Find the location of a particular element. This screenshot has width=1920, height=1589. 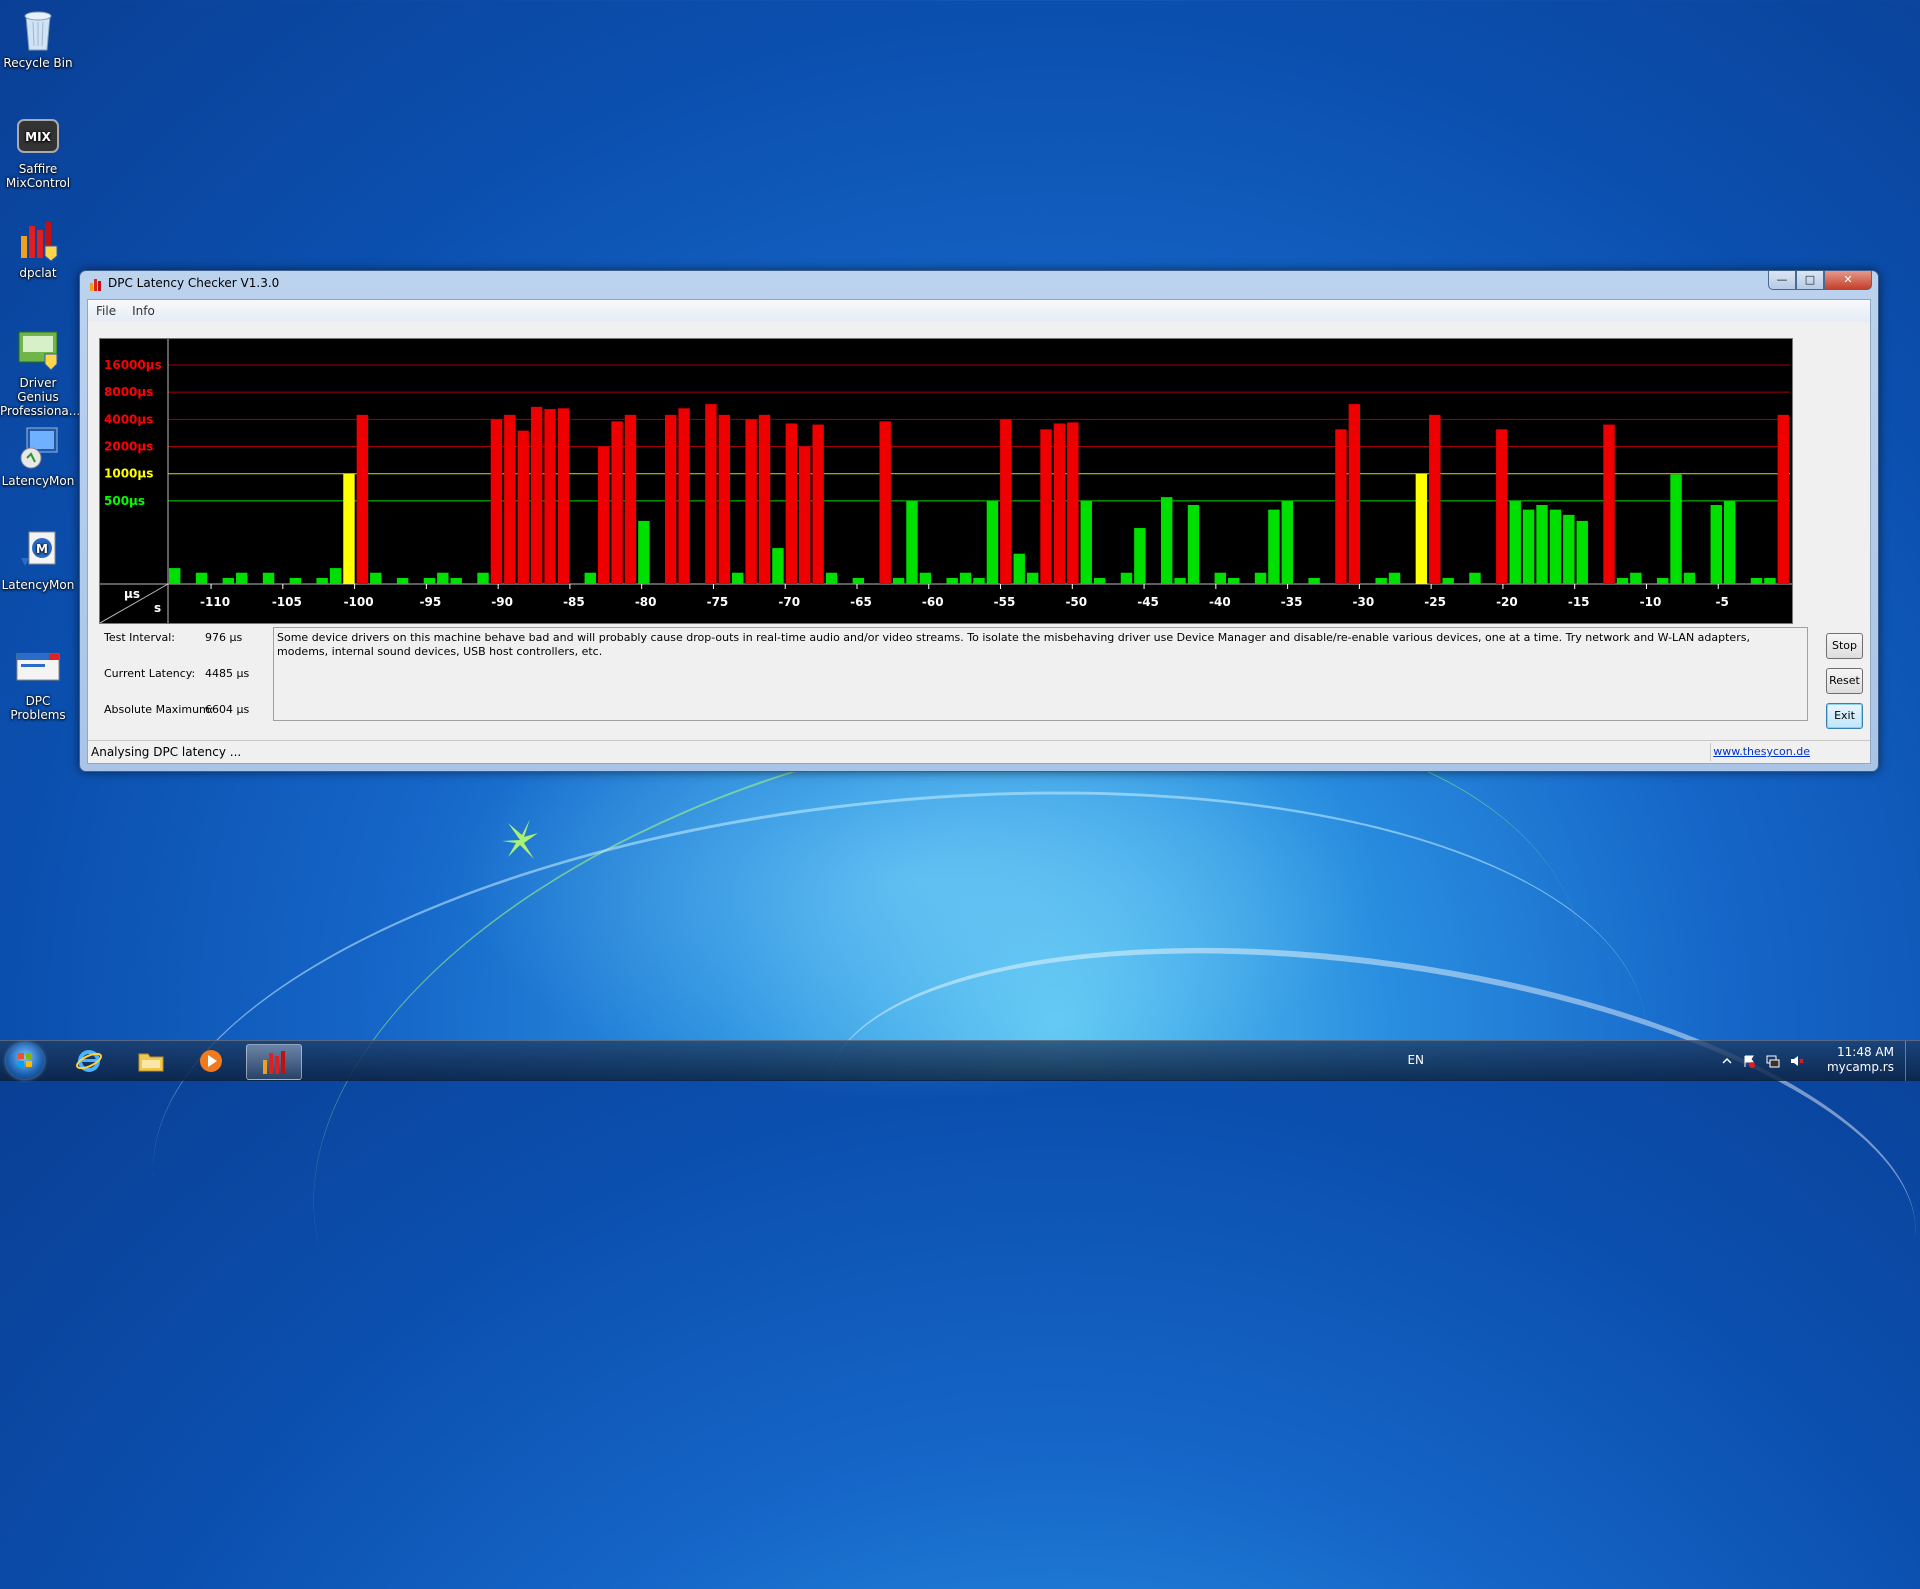

desktop-icon-dpclat: dpclat is located at coordinates (38, 245).